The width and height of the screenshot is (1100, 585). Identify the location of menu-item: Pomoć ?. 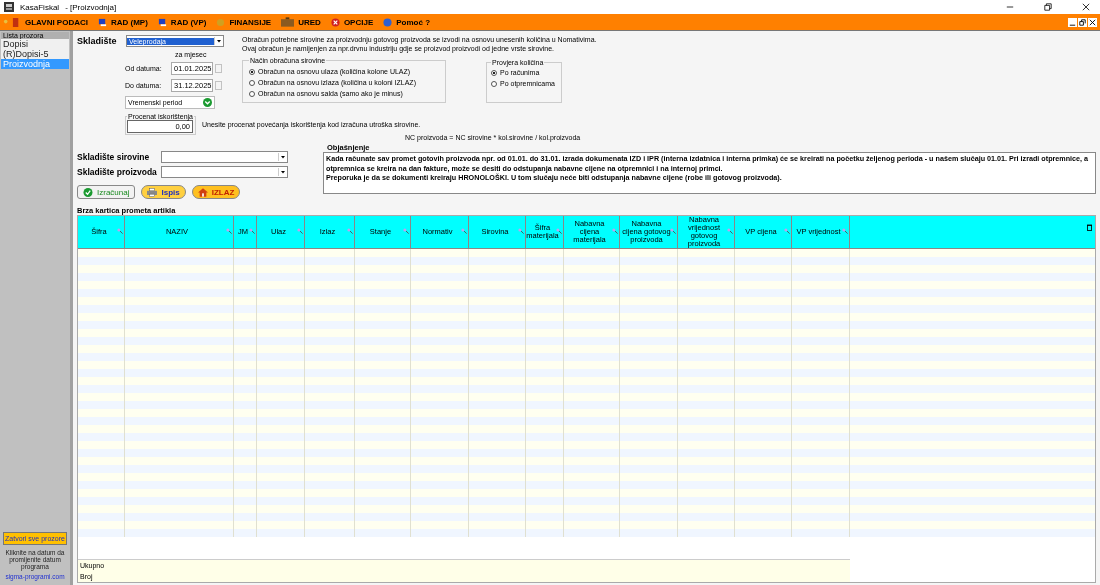
(413, 22).